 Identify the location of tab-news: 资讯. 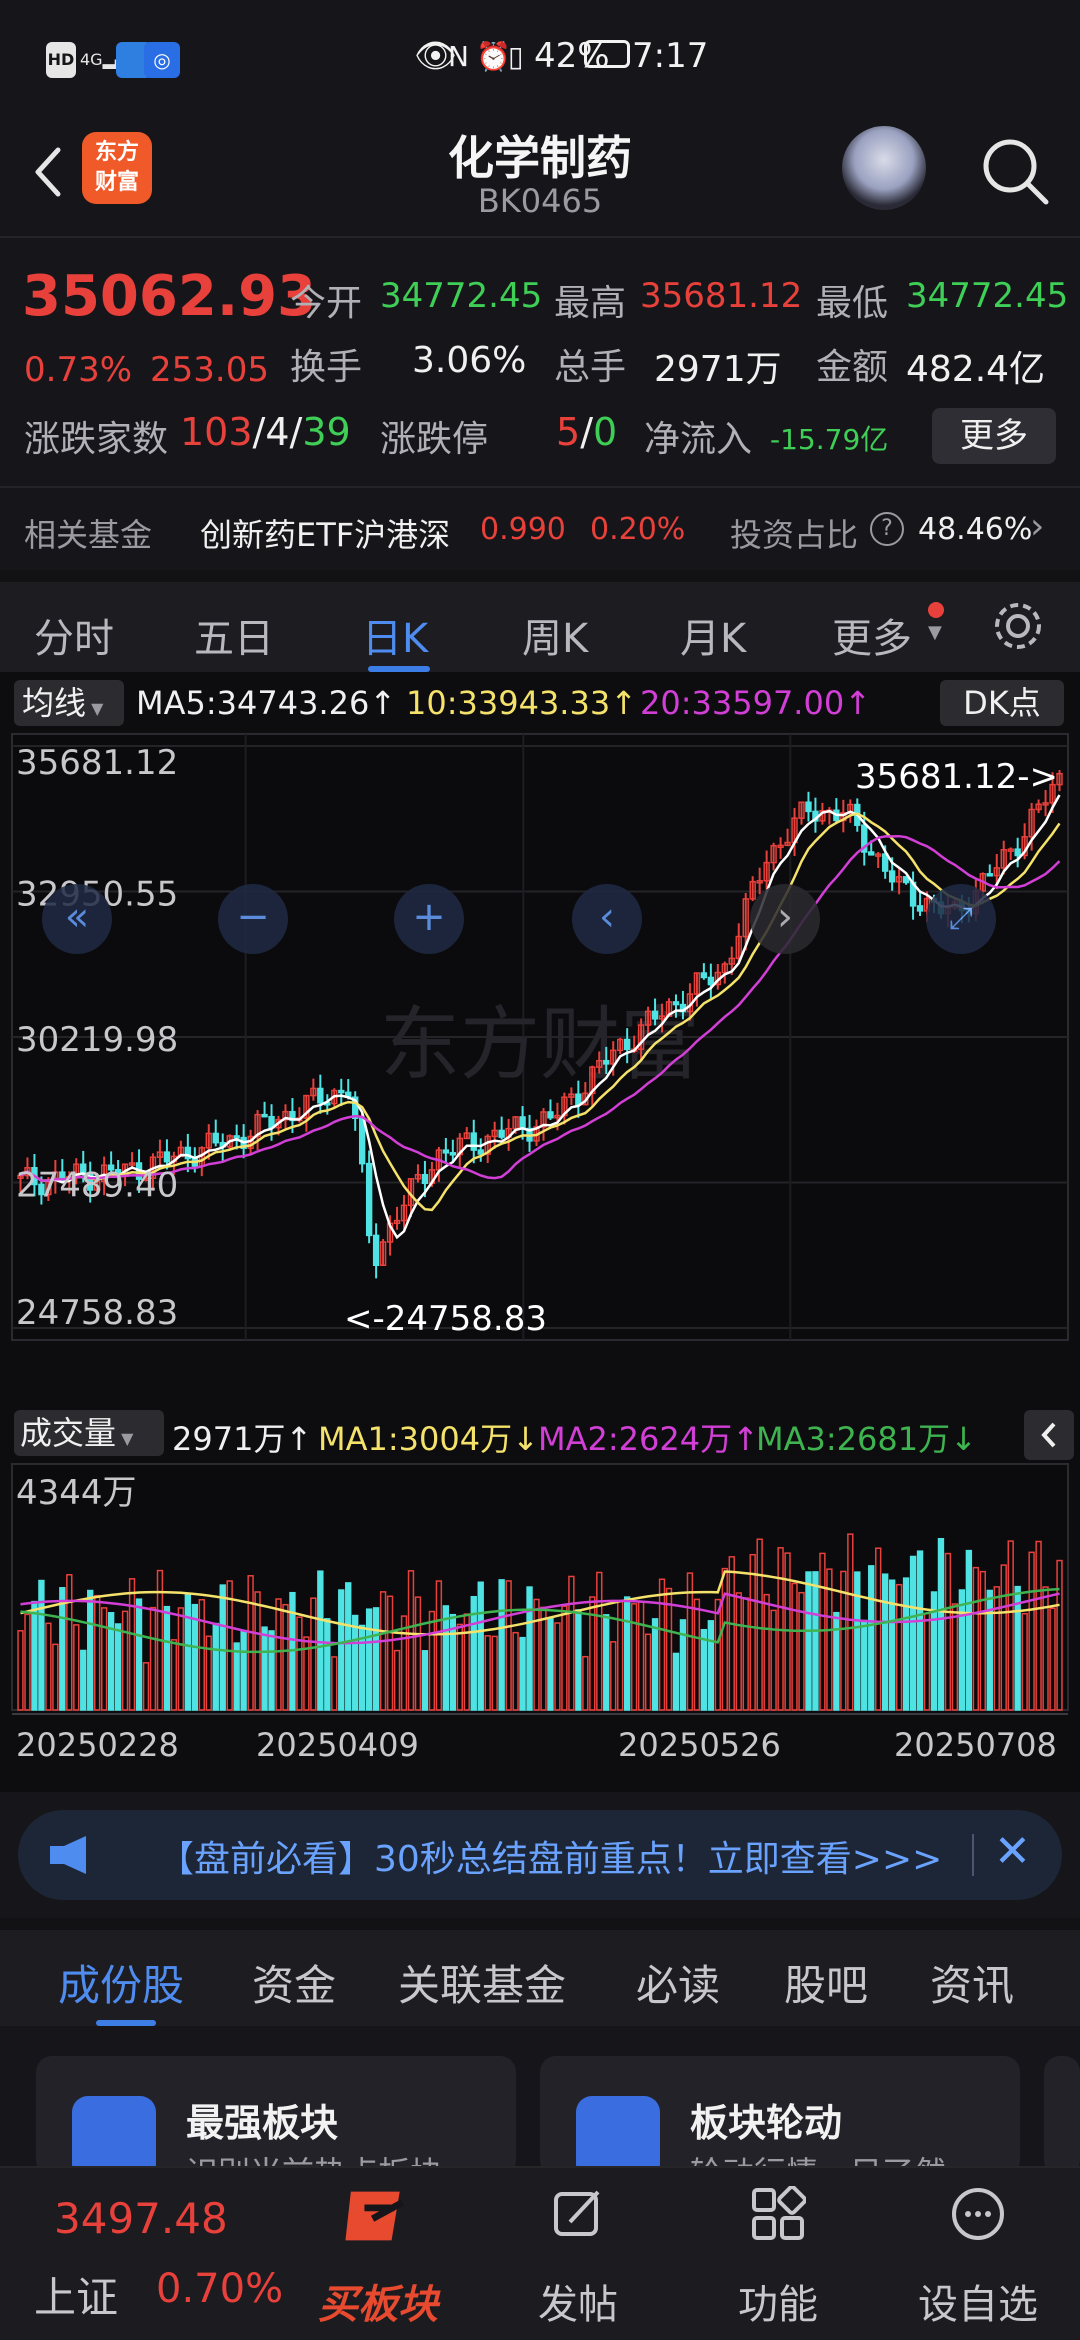
(972, 1982).